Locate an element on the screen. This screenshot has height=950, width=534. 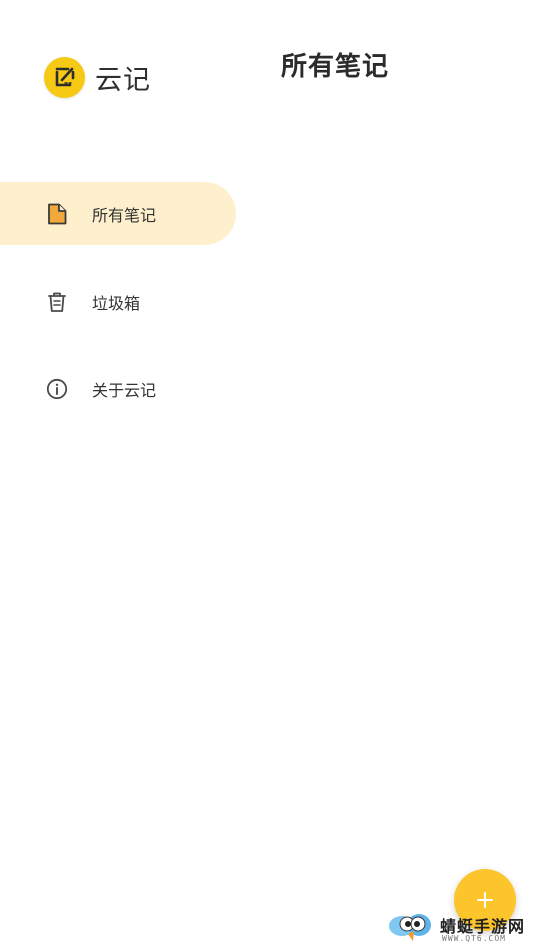
plus-icon is located at coordinates (485, 900).